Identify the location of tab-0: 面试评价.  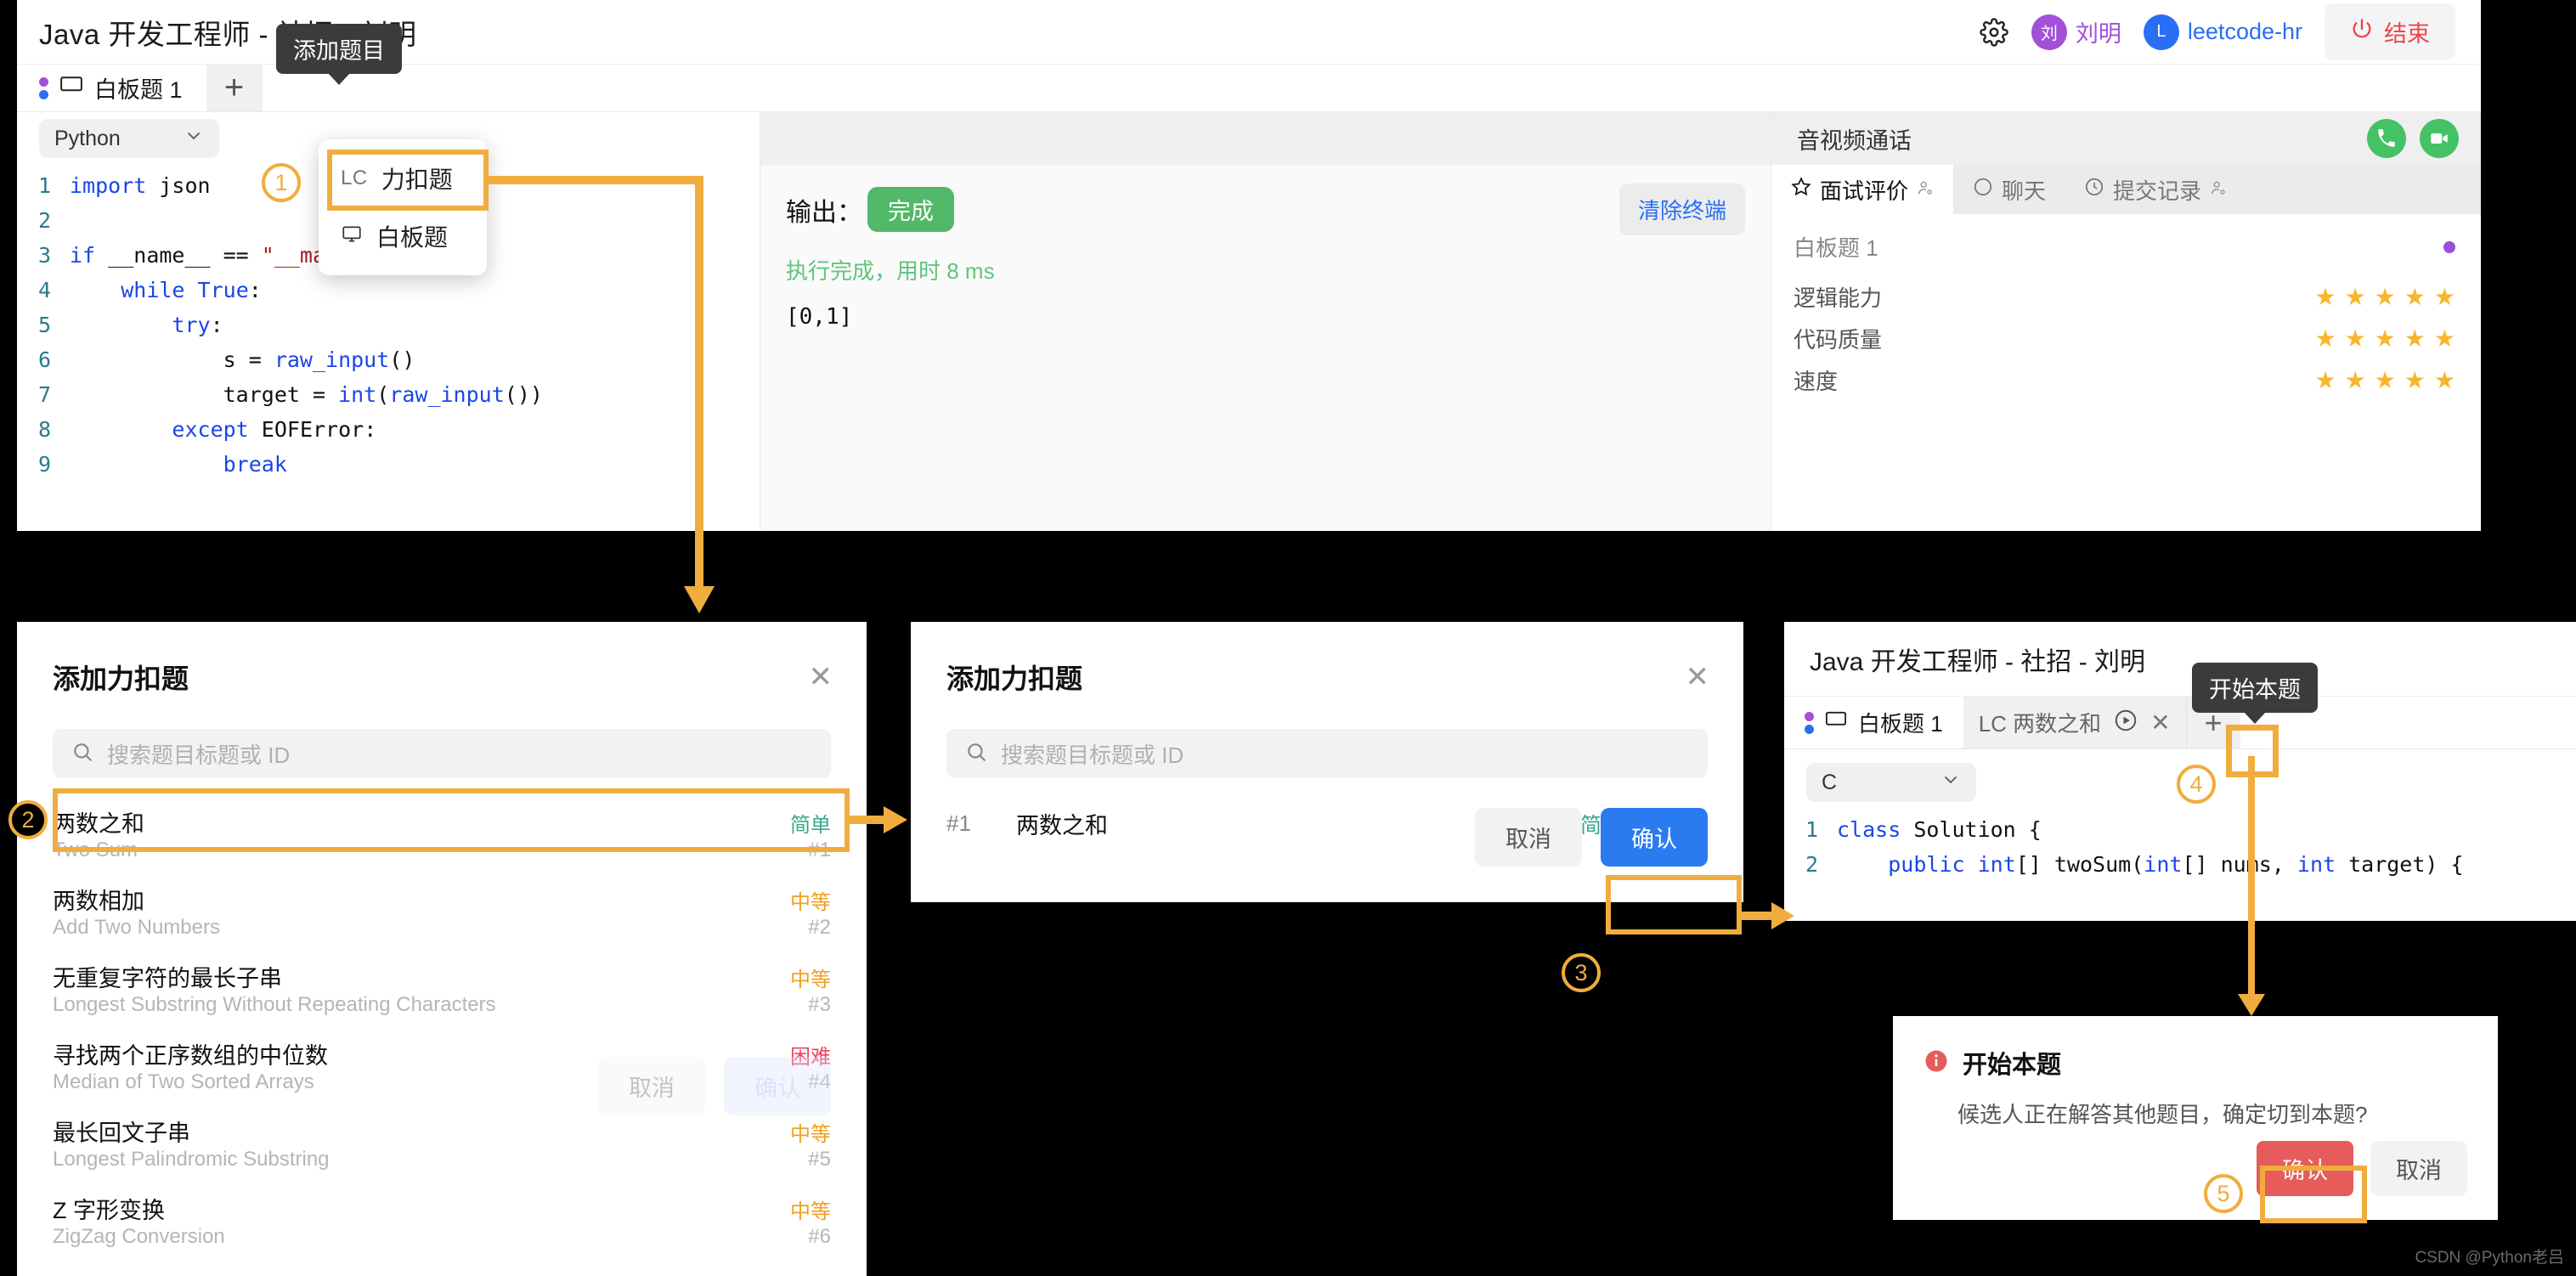
(1863, 189).